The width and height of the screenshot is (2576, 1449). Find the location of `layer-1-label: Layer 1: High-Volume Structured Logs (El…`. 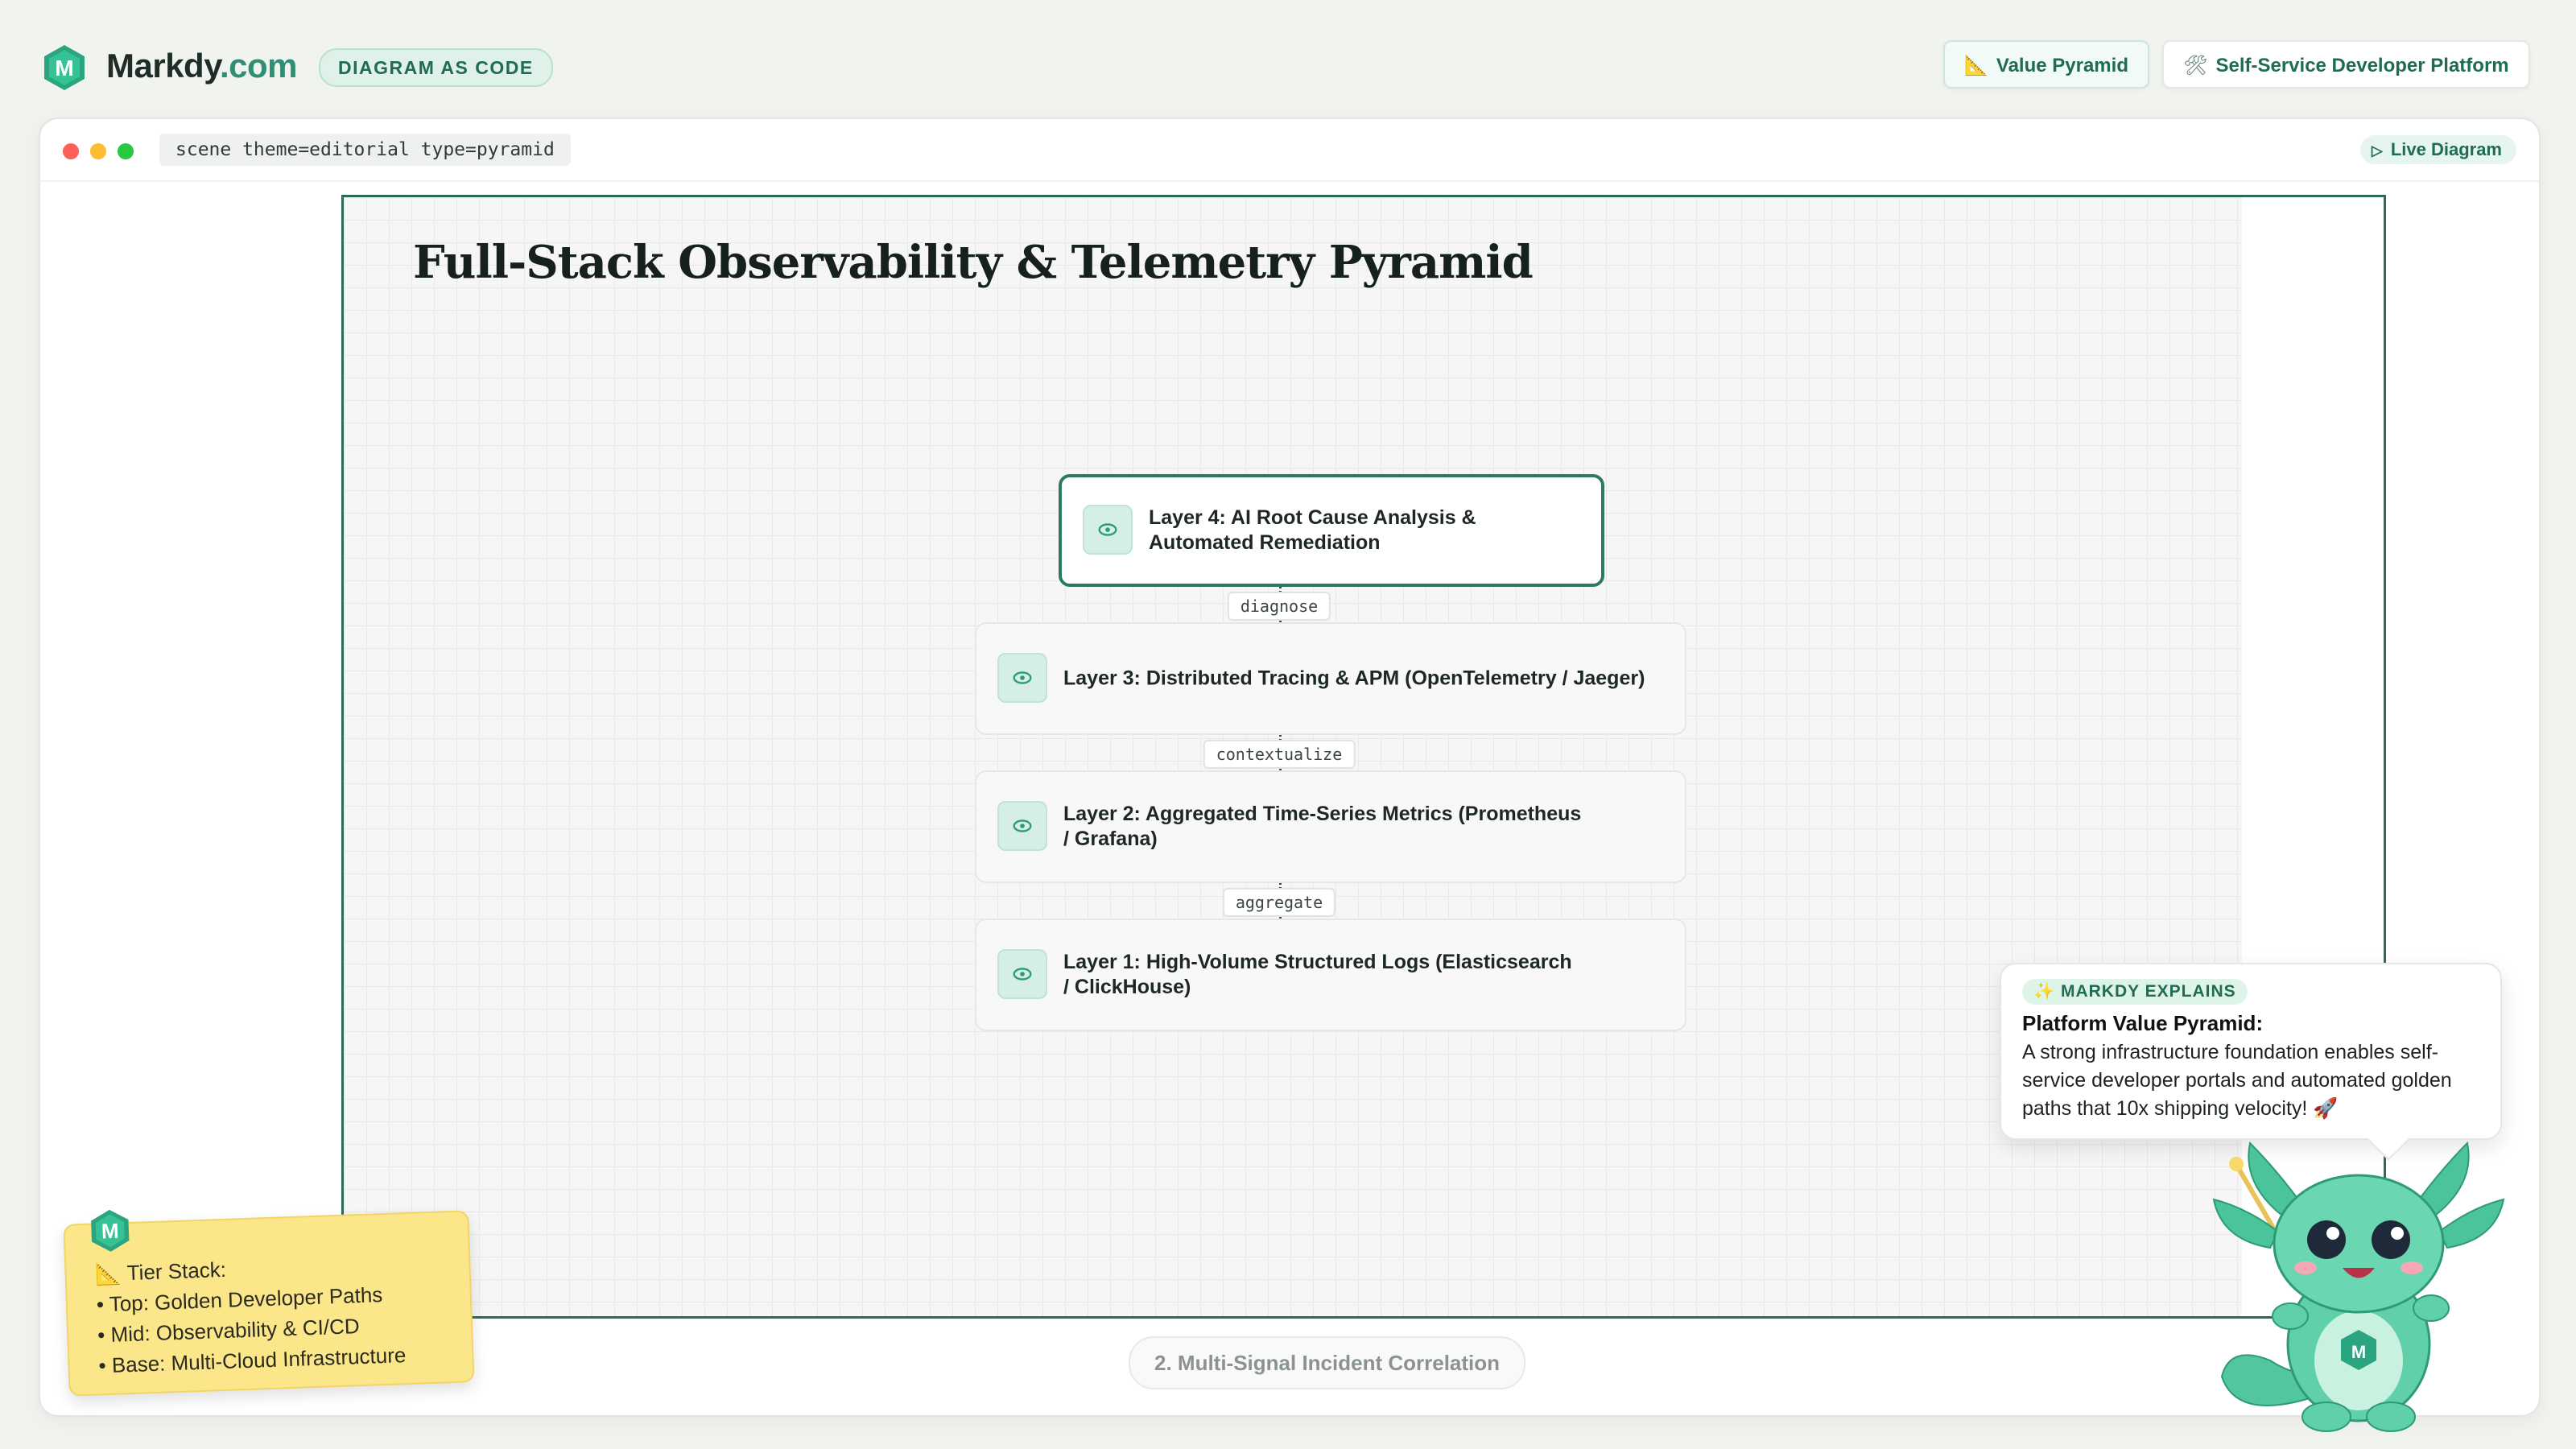

layer-1-label: Layer 1: High-Volume Structured Logs (El… is located at coordinates (1317, 974).